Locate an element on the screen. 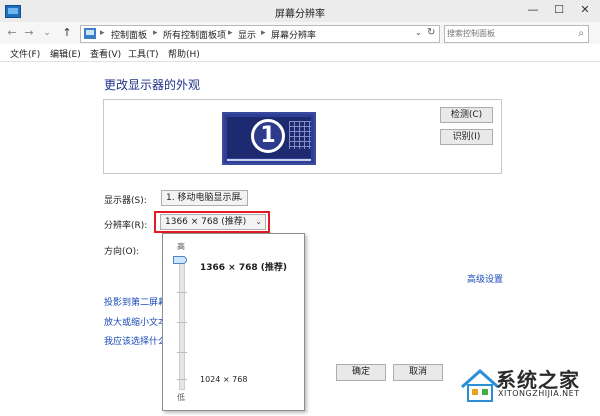 The image size is (600, 416). resolution-slider-thumb is located at coordinates (180, 260).